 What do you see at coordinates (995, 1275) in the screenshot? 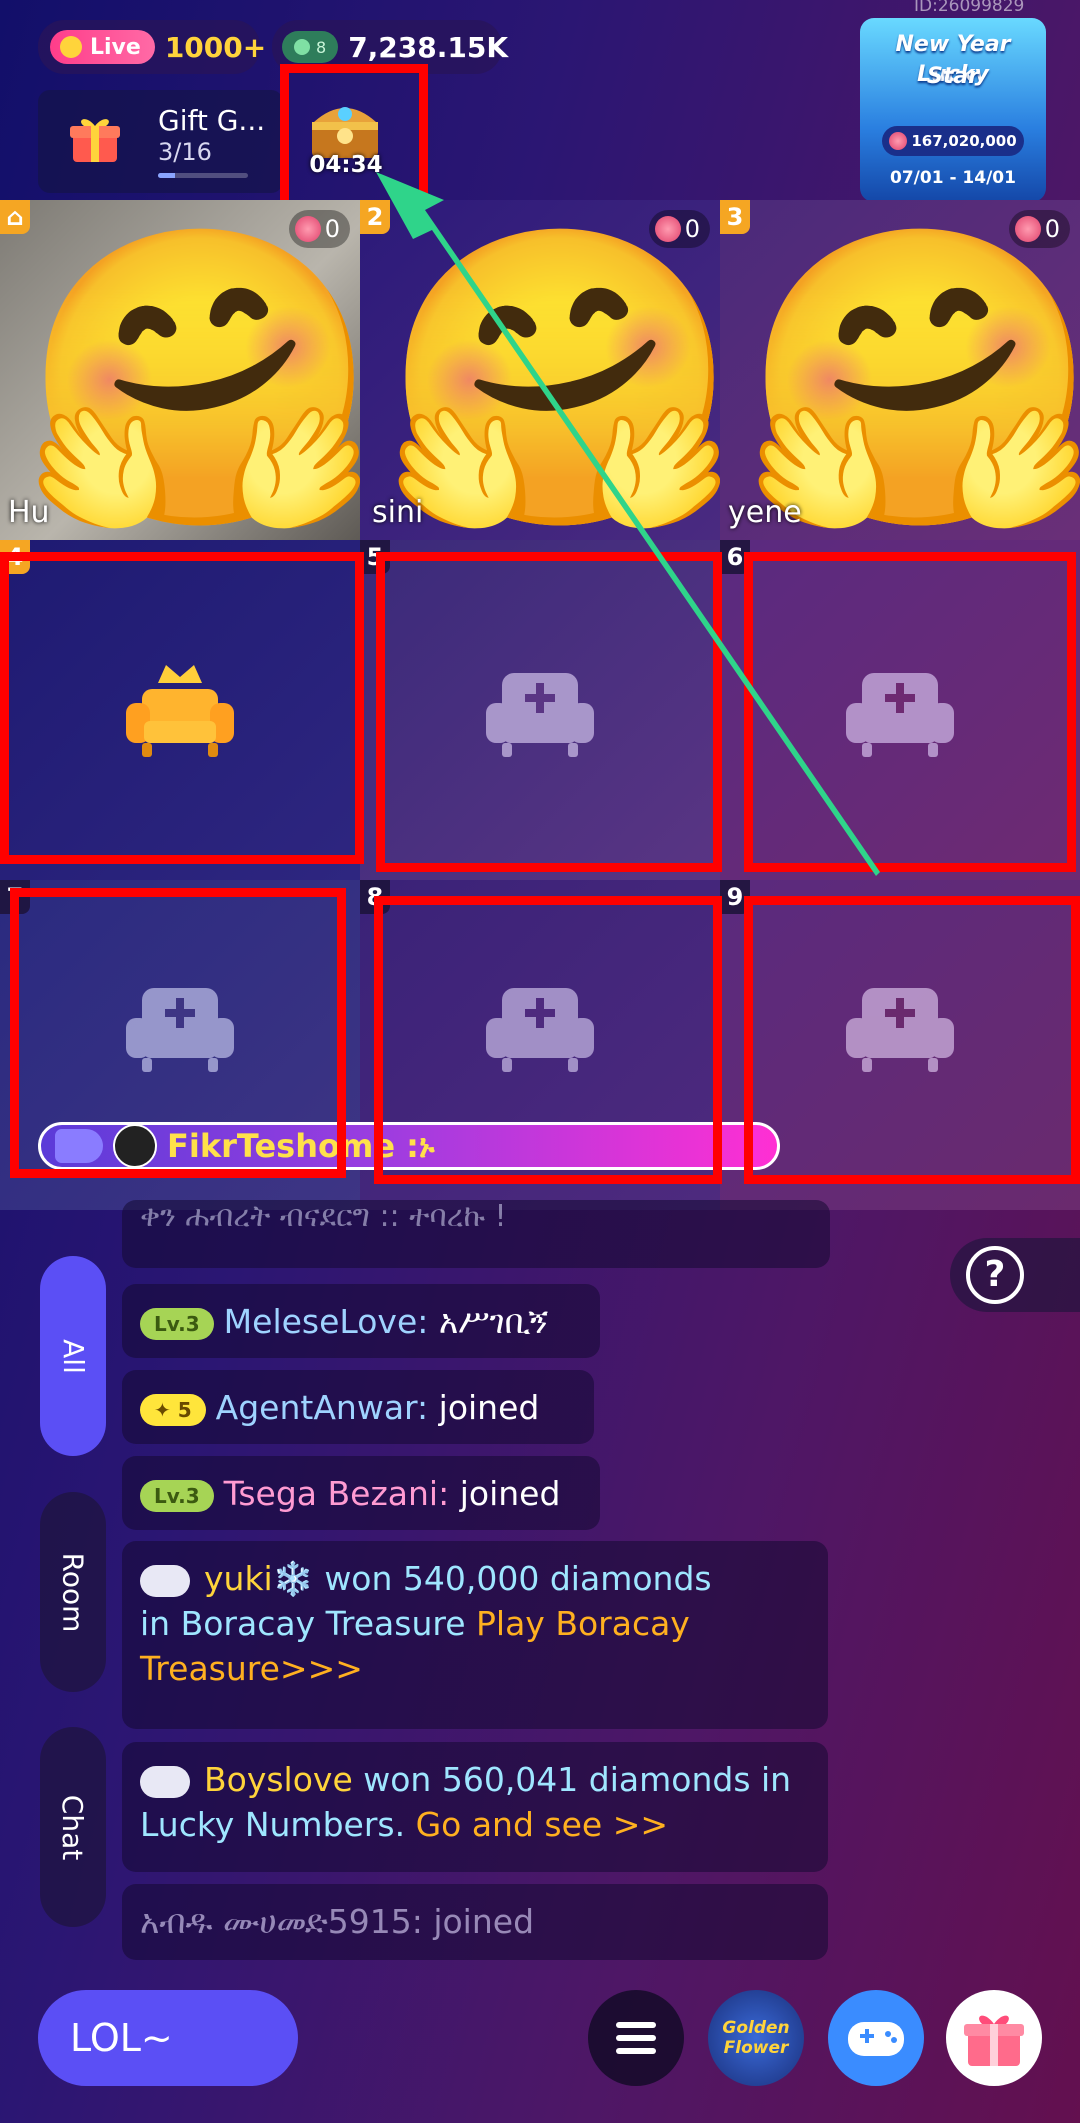
I see `help-icon: ?` at bounding box center [995, 1275].